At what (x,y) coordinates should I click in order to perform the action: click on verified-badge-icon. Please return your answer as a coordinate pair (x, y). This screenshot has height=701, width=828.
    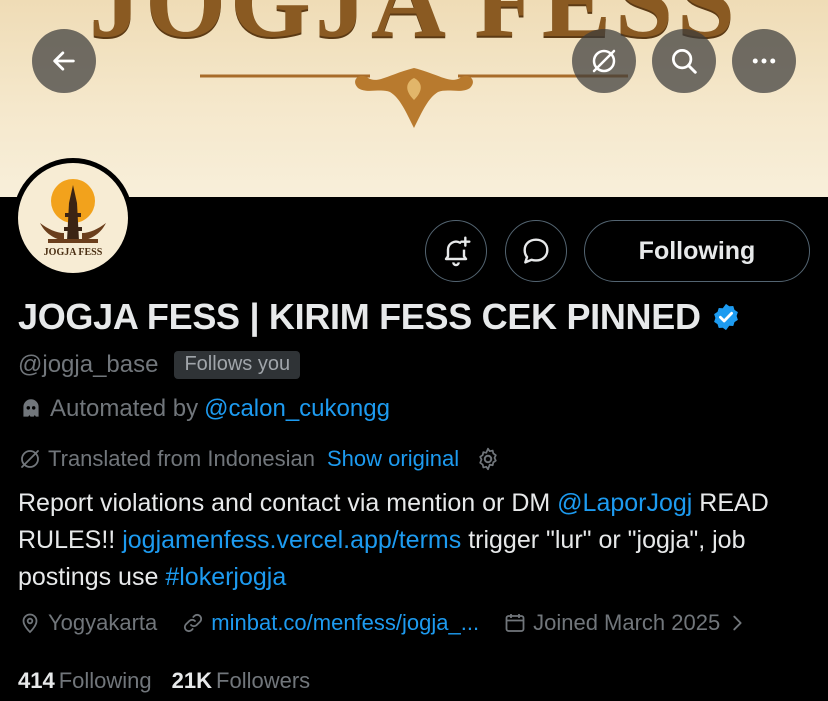
    Looking at the image, I should click on (726, 317).